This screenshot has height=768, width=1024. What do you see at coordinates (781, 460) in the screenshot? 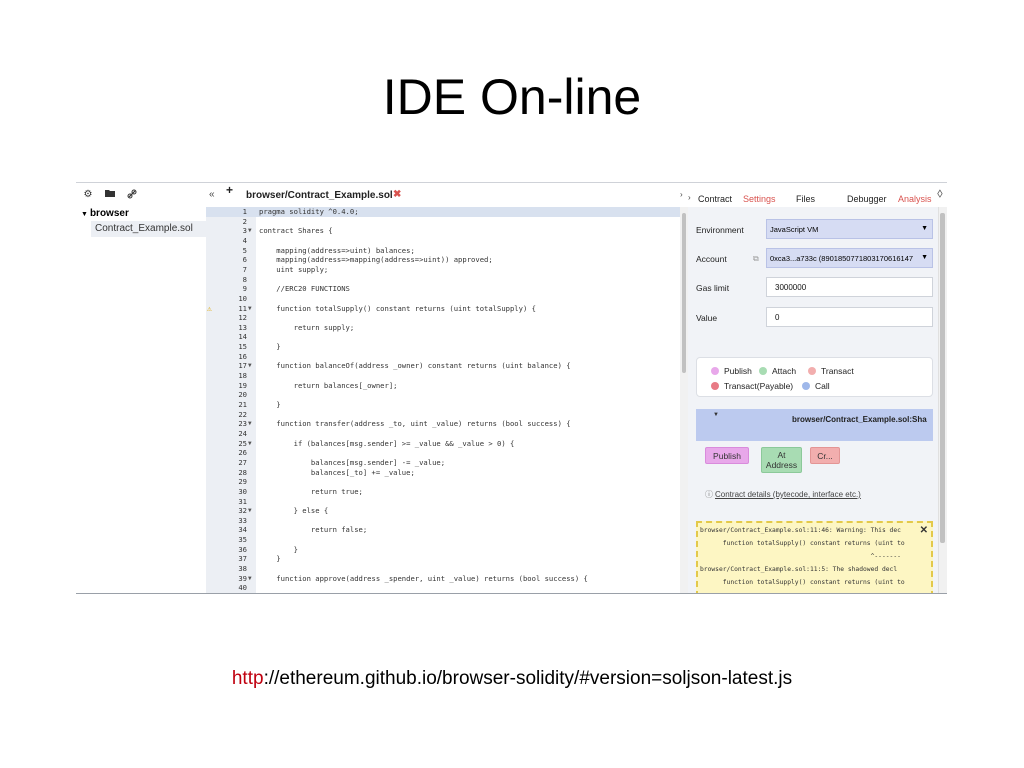
I see `at-address-button: At Address` at bounding box center [781, 460].